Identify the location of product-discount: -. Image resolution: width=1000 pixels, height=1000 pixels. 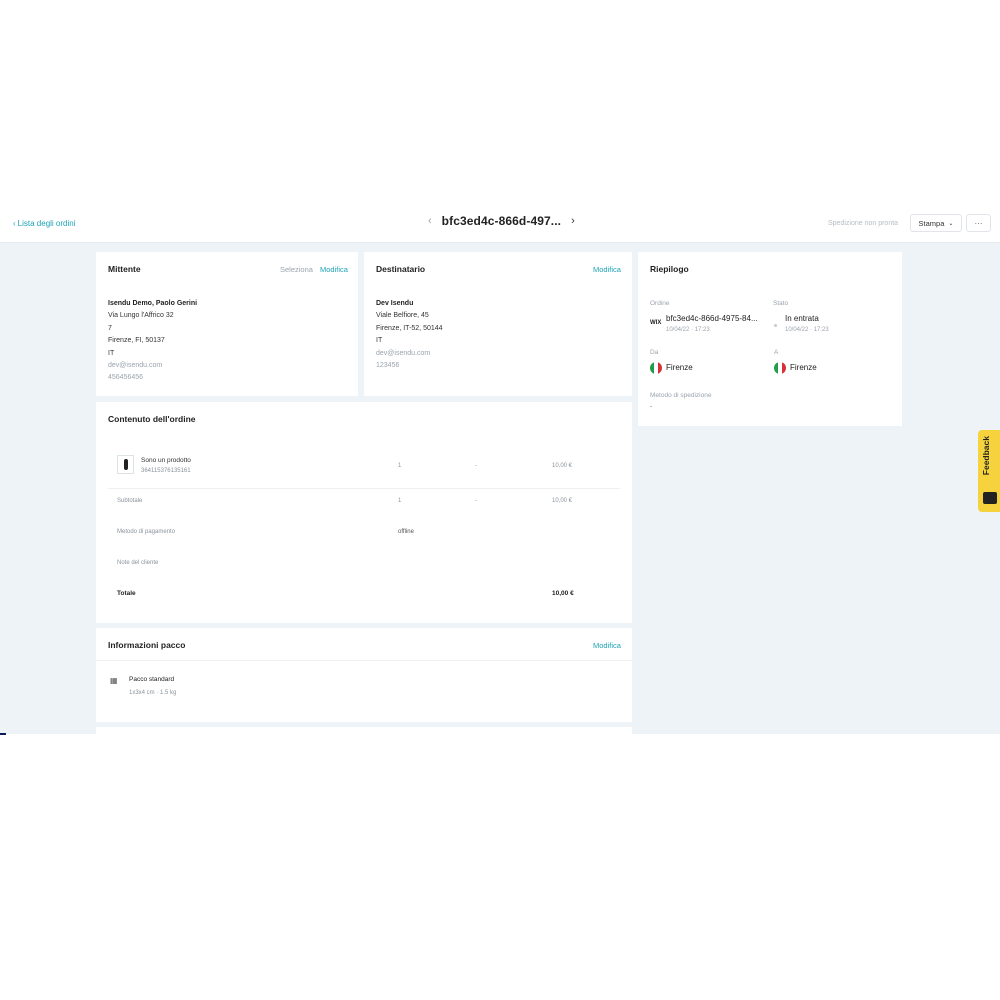
(476, 466).